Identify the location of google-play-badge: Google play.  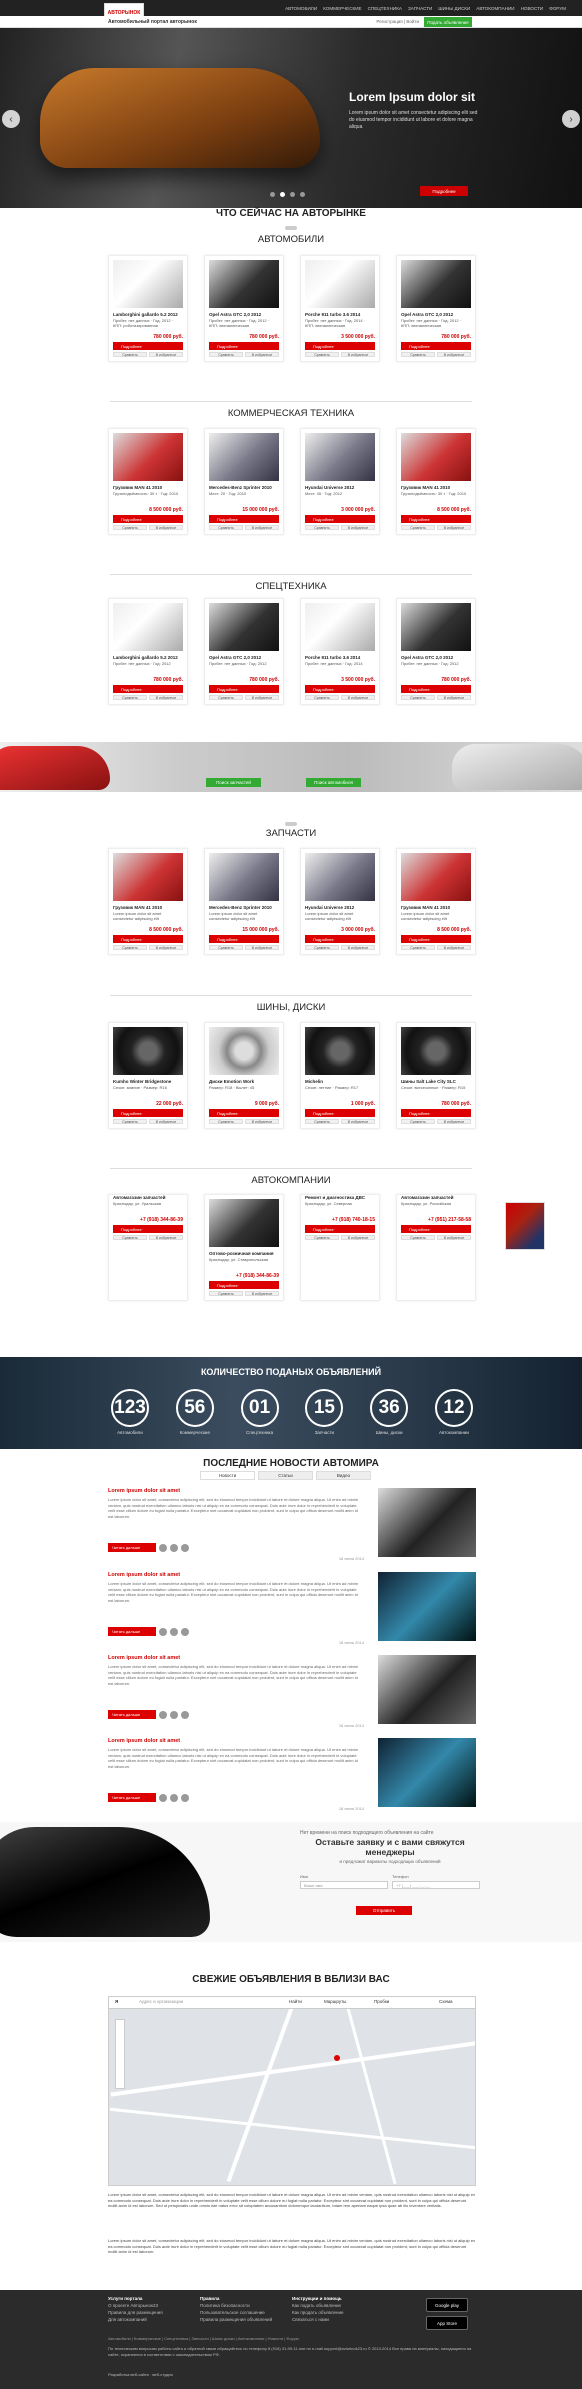
(447, 2305).